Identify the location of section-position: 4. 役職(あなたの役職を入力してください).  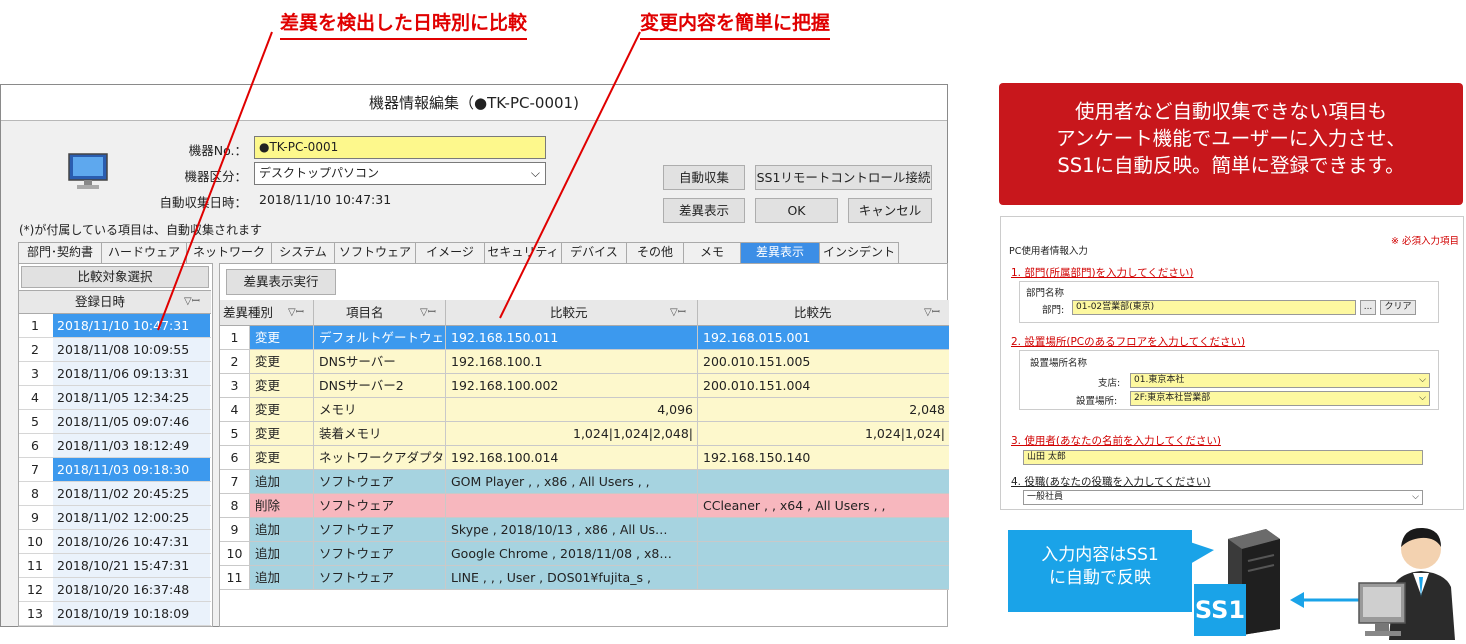
(1111, 482).